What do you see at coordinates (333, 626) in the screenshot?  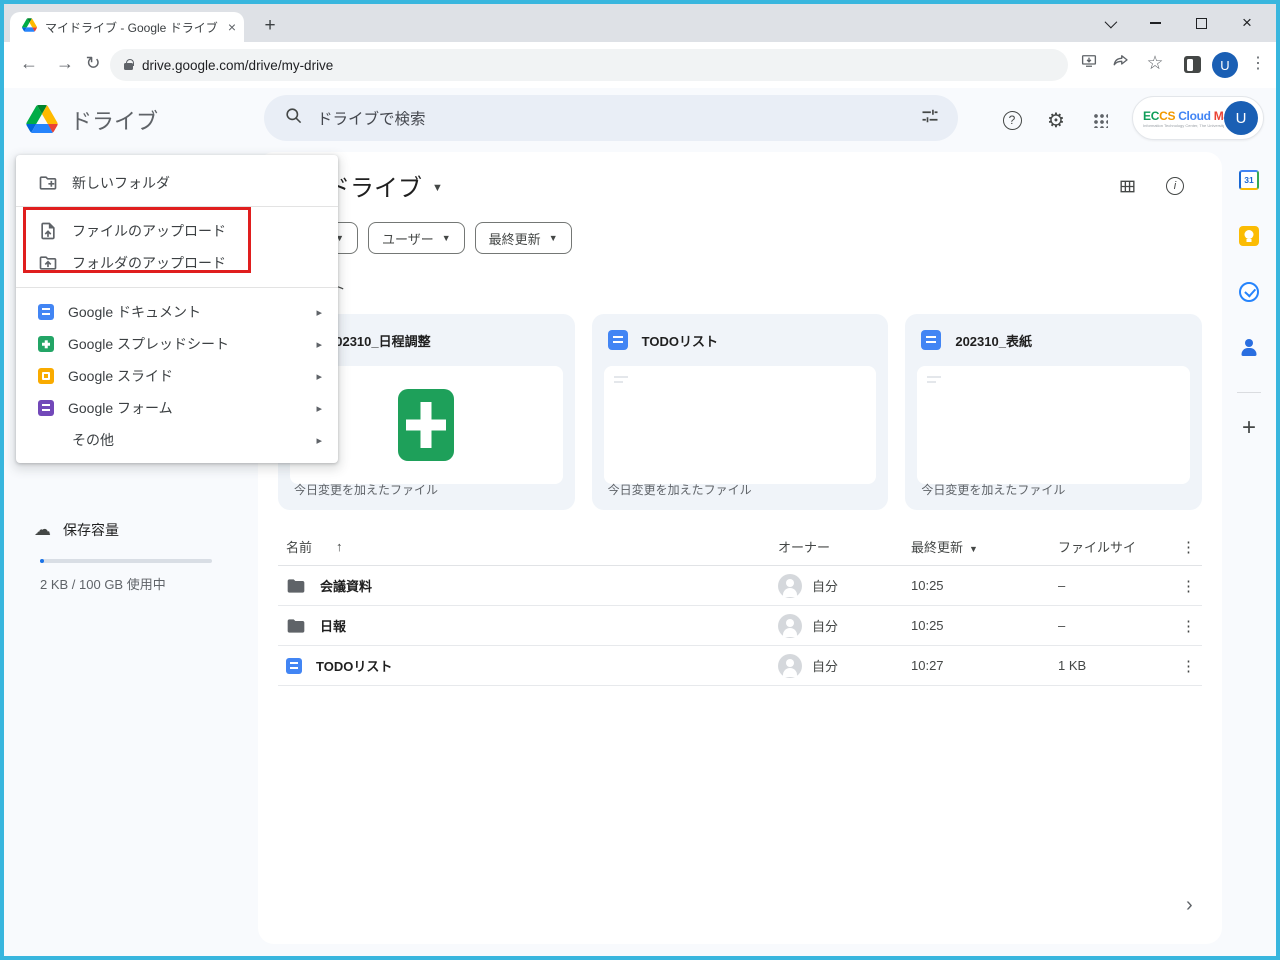 I see `file-name: 日報` at bounding box center [333, 626].